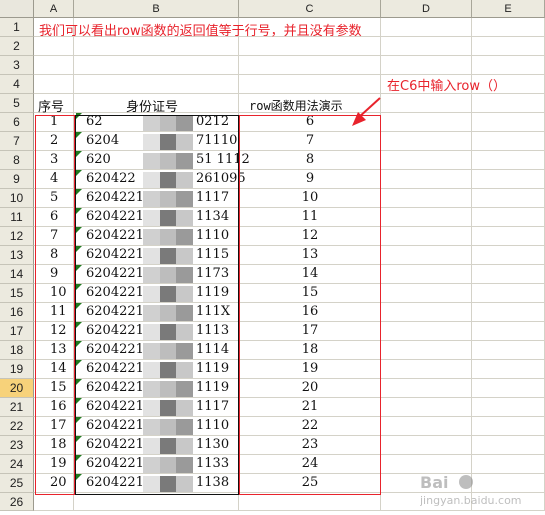 The image size is (545, 515). Describe the element at coordinates (17, 388) in the screenshot. I see `row-header-20: 20` at that location.